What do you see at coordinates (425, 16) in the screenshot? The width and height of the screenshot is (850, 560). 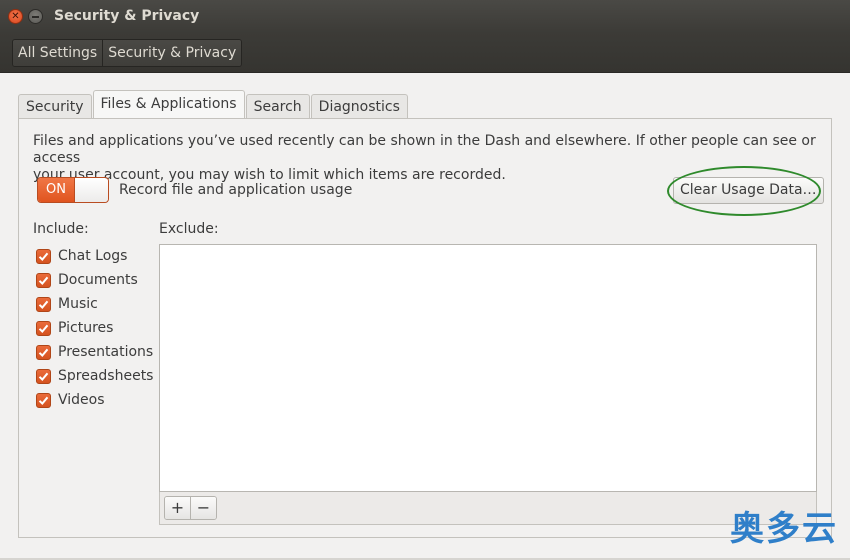 I see `title-bar: ✕ Security & Privacy` at bounding box center [425, 16].